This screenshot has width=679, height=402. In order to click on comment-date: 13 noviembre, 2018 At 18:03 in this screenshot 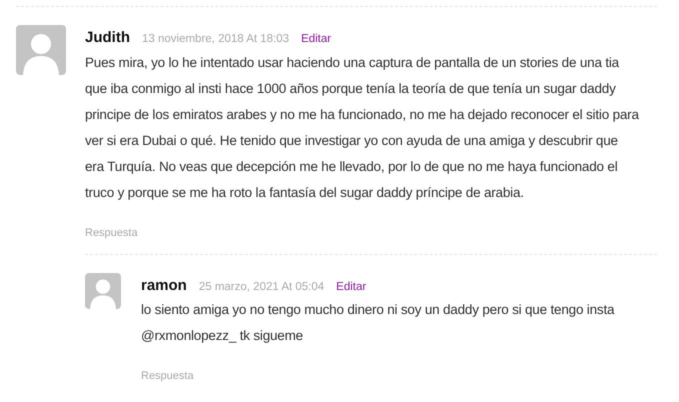, I will do `click(216, 39)`.